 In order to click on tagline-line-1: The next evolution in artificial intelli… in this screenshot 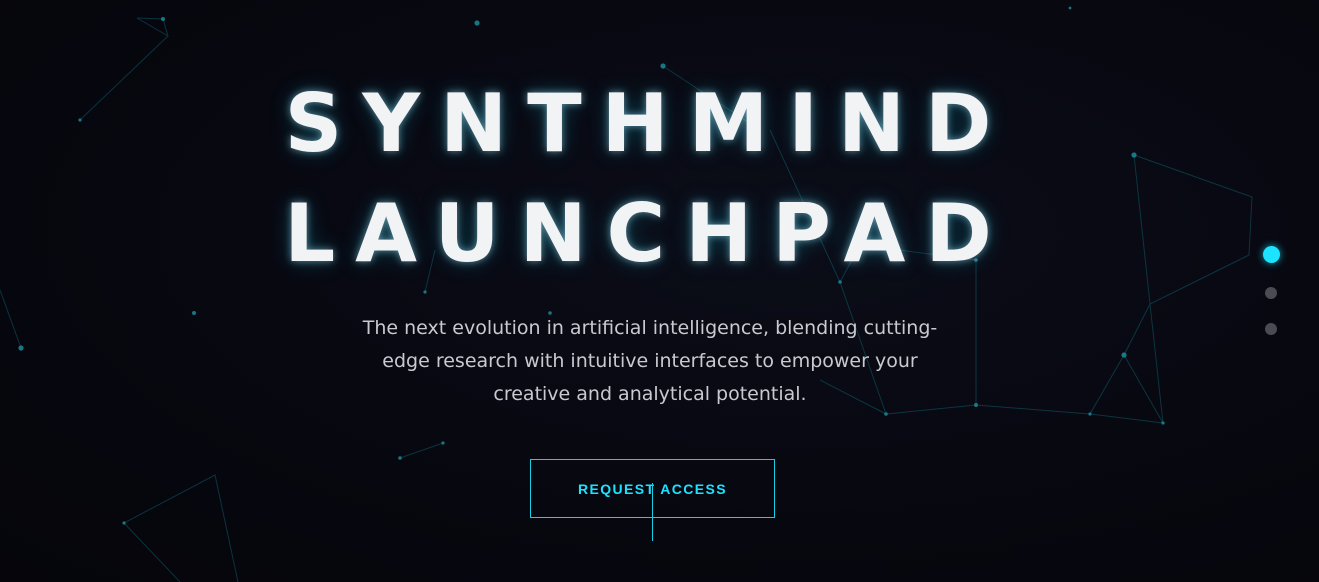, I will do `click(650, 328)`.